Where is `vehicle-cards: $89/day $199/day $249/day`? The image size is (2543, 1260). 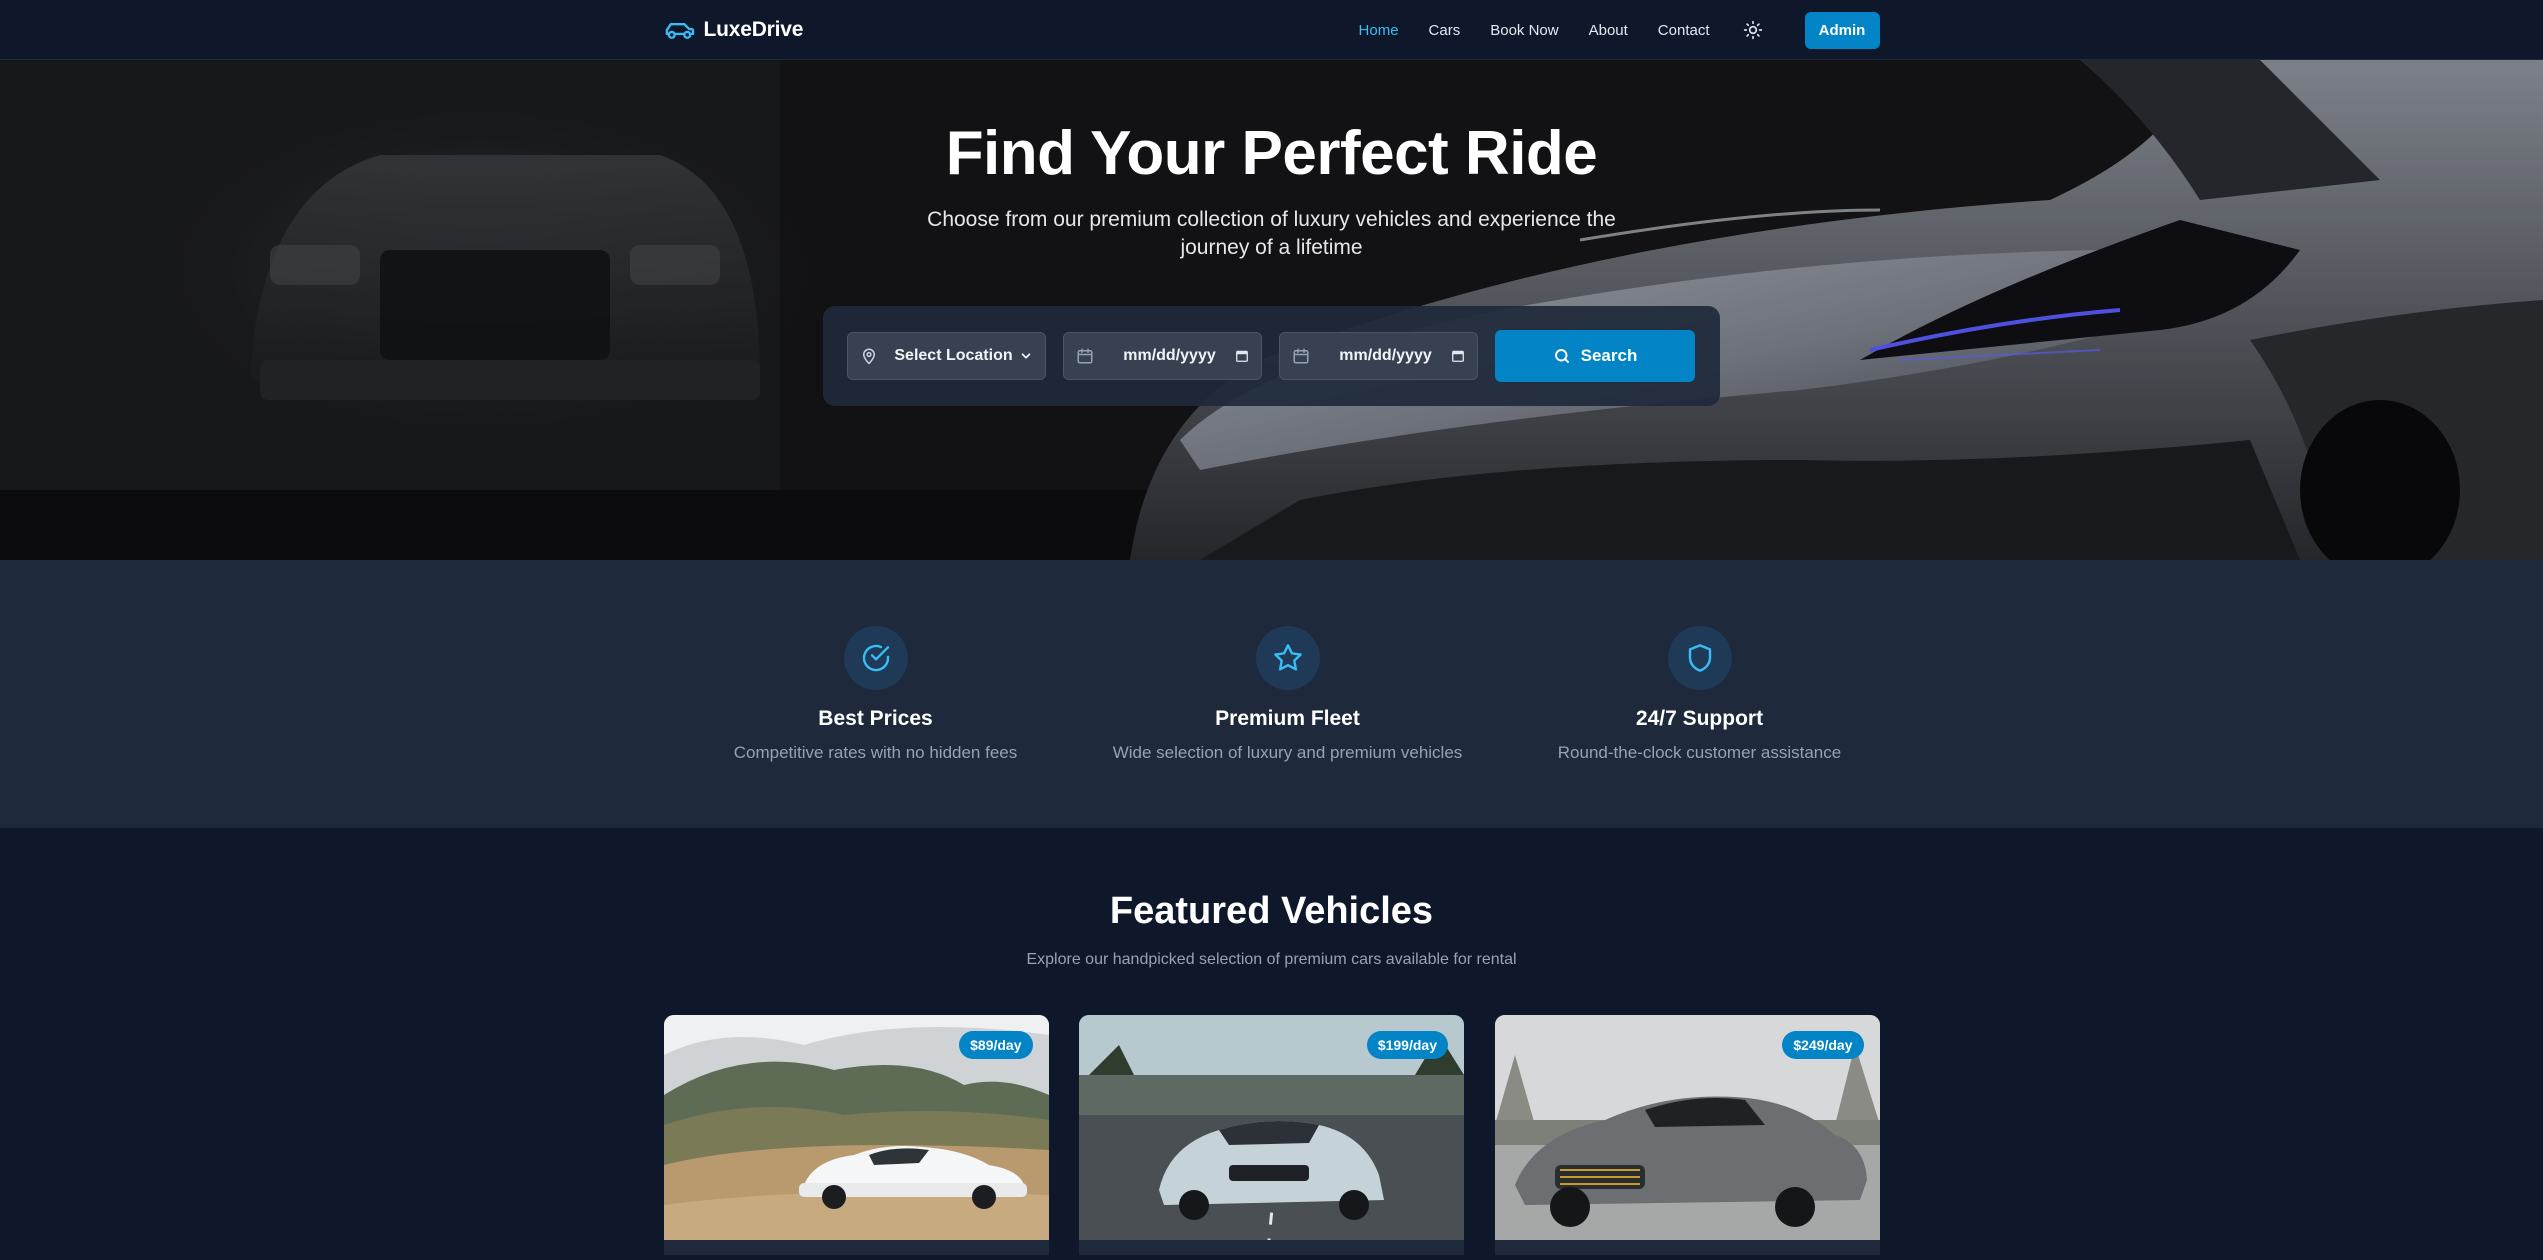 vehicle-cards: $89/day $199/day $249/day is located at coordinates (1271, 1135).